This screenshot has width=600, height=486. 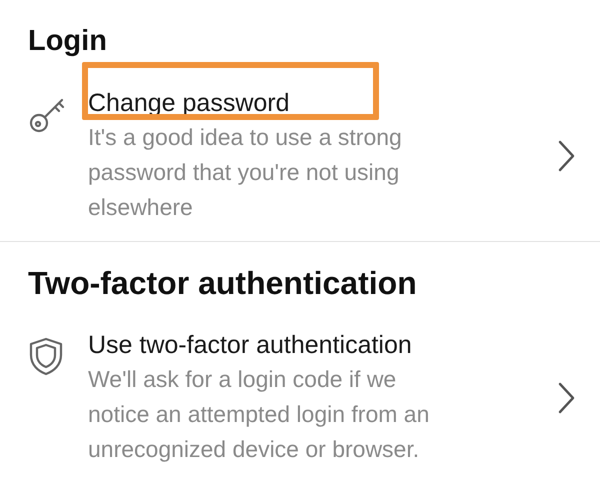 I want to click on section-heading: Two-factor authentication, so click(x=223, y=283).